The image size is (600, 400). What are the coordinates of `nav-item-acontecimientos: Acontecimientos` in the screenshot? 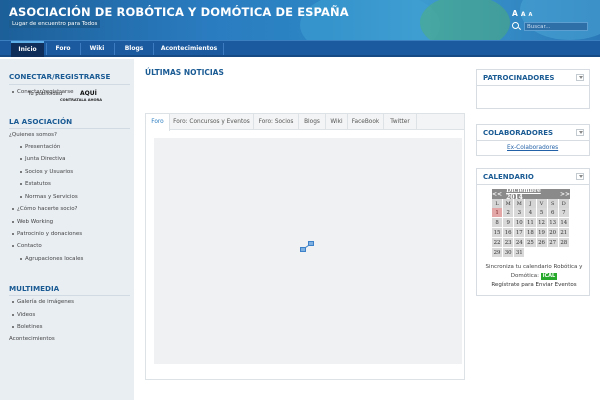 It's located at (189, 49).